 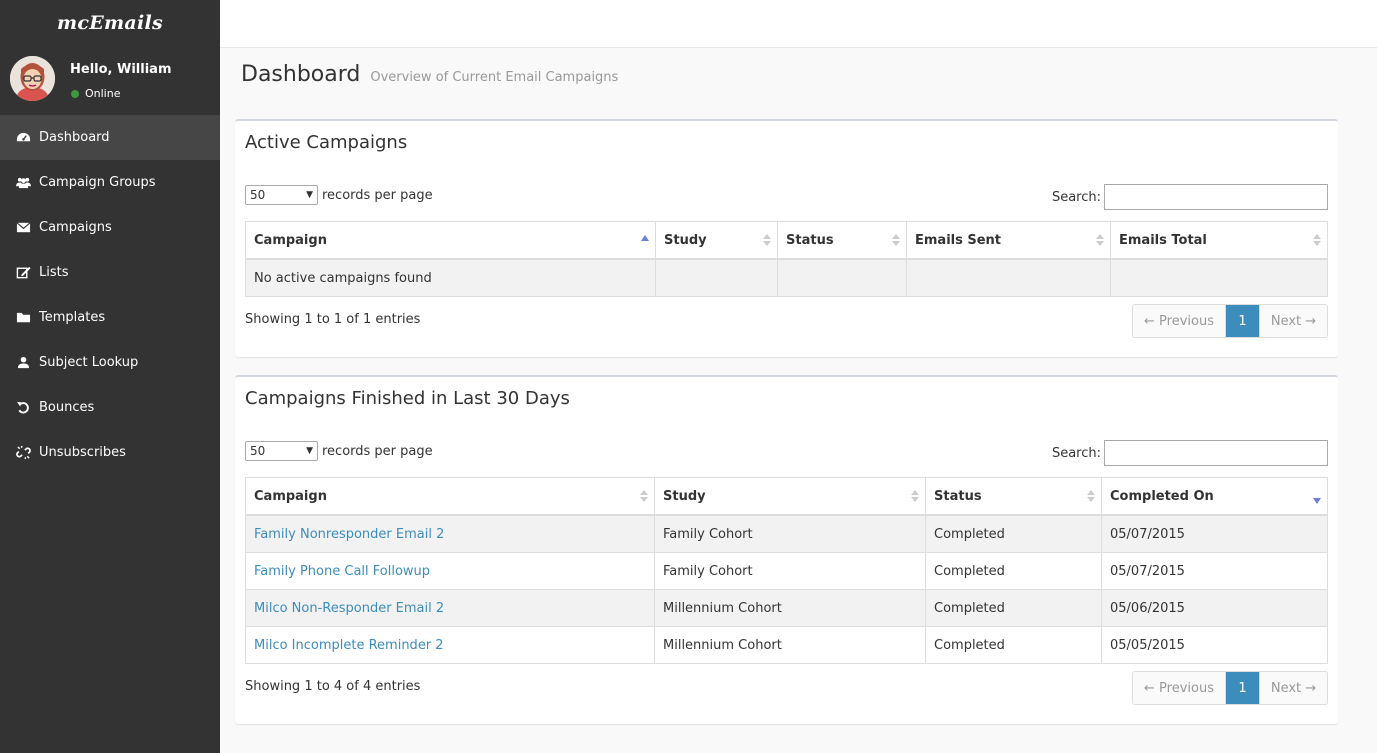 What do you see at coordinates (1219, 240) in the screenshot?
I see `column-header-emails-total: Emails Total` at bounding box center [1219, 240].